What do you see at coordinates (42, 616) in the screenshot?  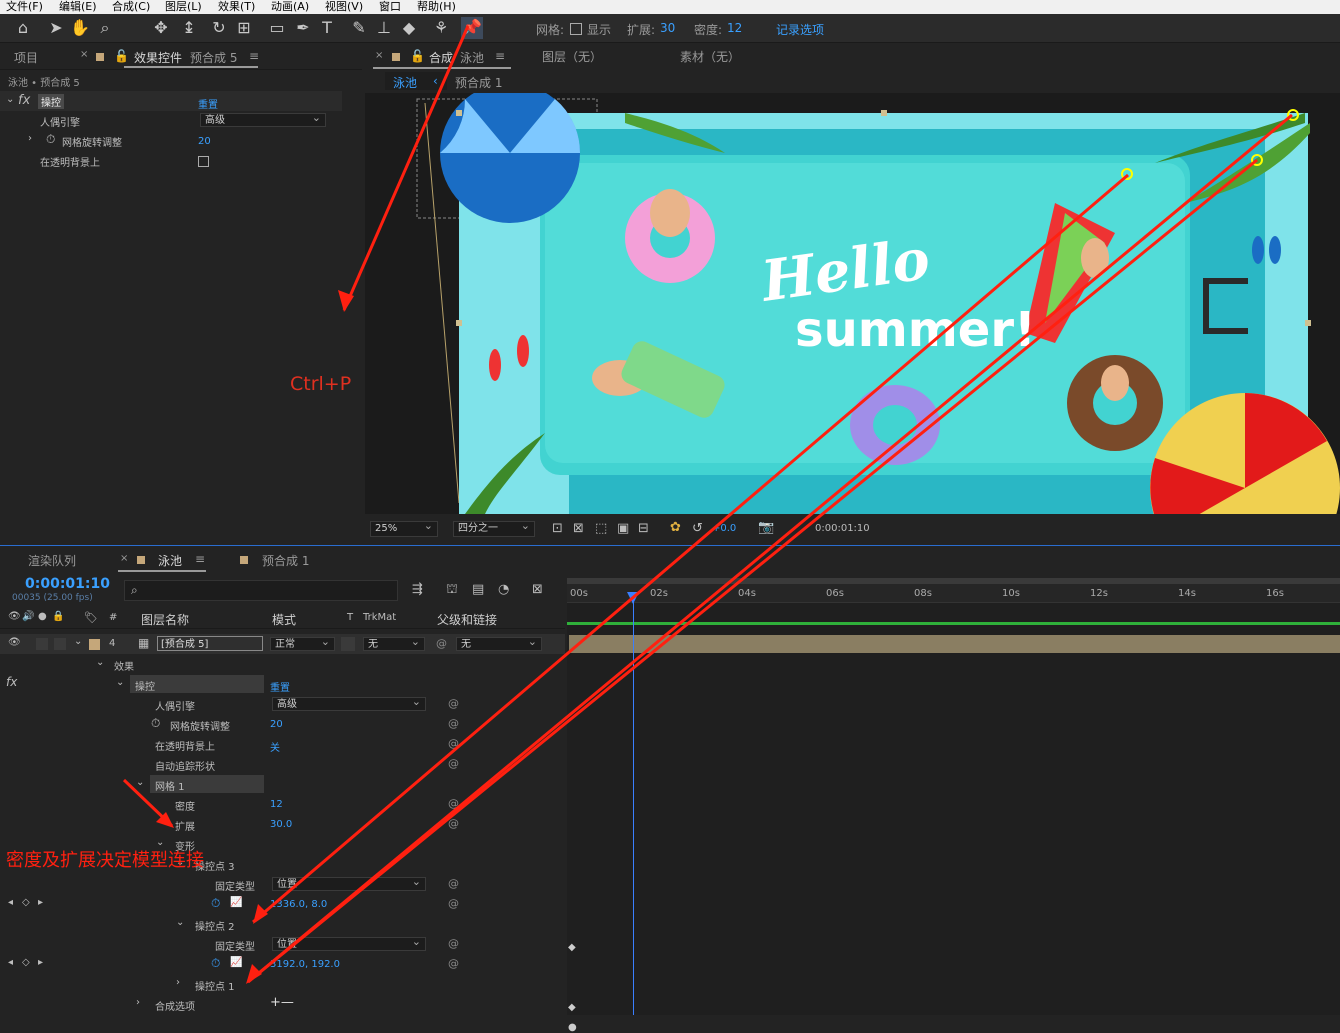 I see `solo-icon: ●` at bounding box center [42, 616].